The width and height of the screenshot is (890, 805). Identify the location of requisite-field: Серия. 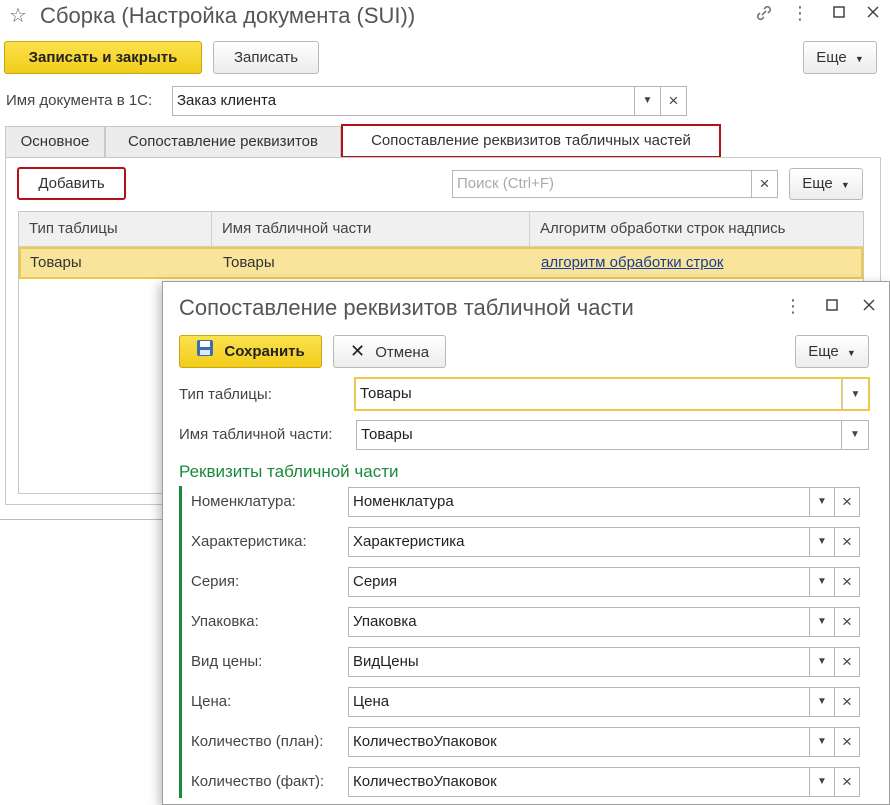
(579, 582).